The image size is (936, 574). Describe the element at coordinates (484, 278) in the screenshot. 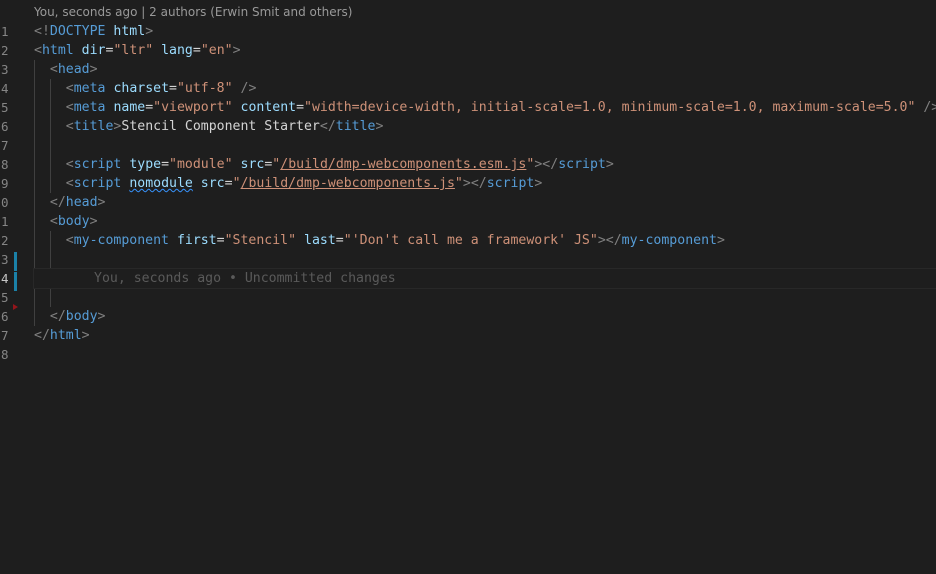

I see `code-line-current: You, seconds ago • Uncommitted changes` at that location.